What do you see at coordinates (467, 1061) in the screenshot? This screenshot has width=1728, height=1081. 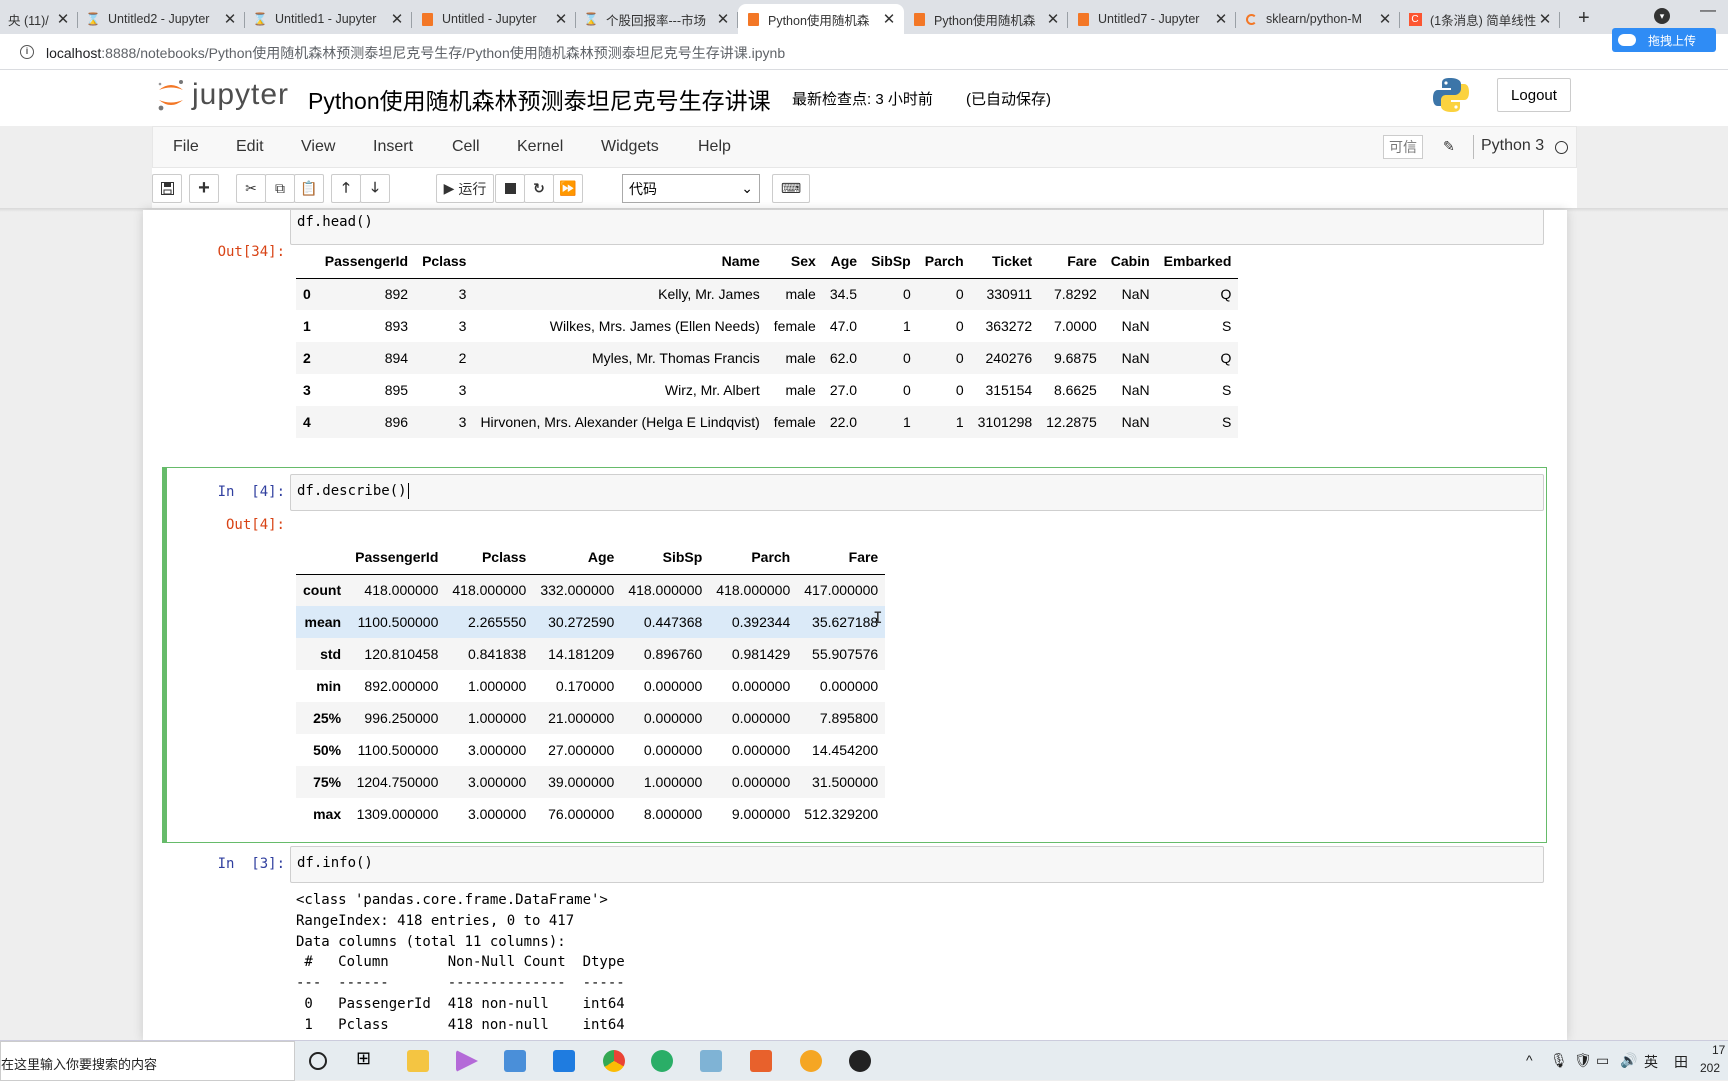 I see `send-arrow-icon` at bounding box center [467, 1061].